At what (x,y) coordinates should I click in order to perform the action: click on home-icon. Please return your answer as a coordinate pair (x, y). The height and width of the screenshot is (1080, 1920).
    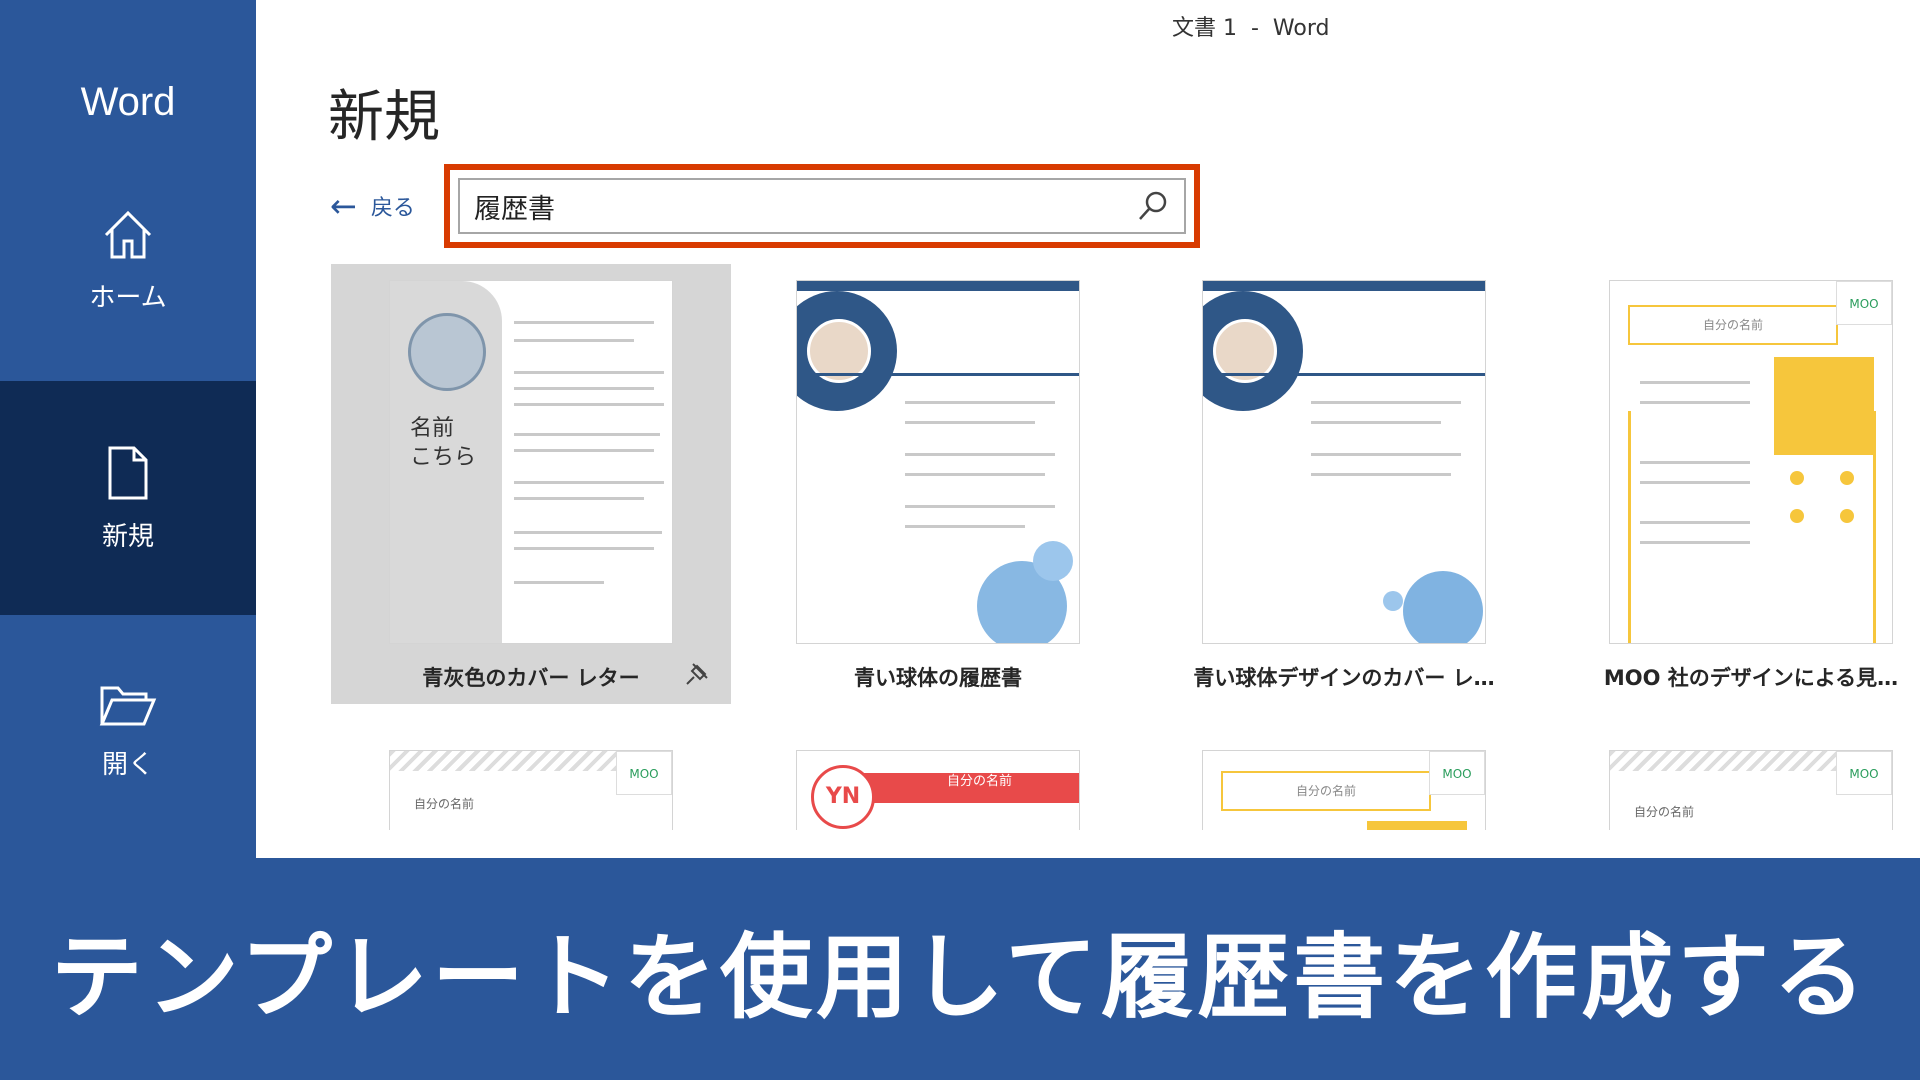
    Looking at the image, I should click on (128, 234).